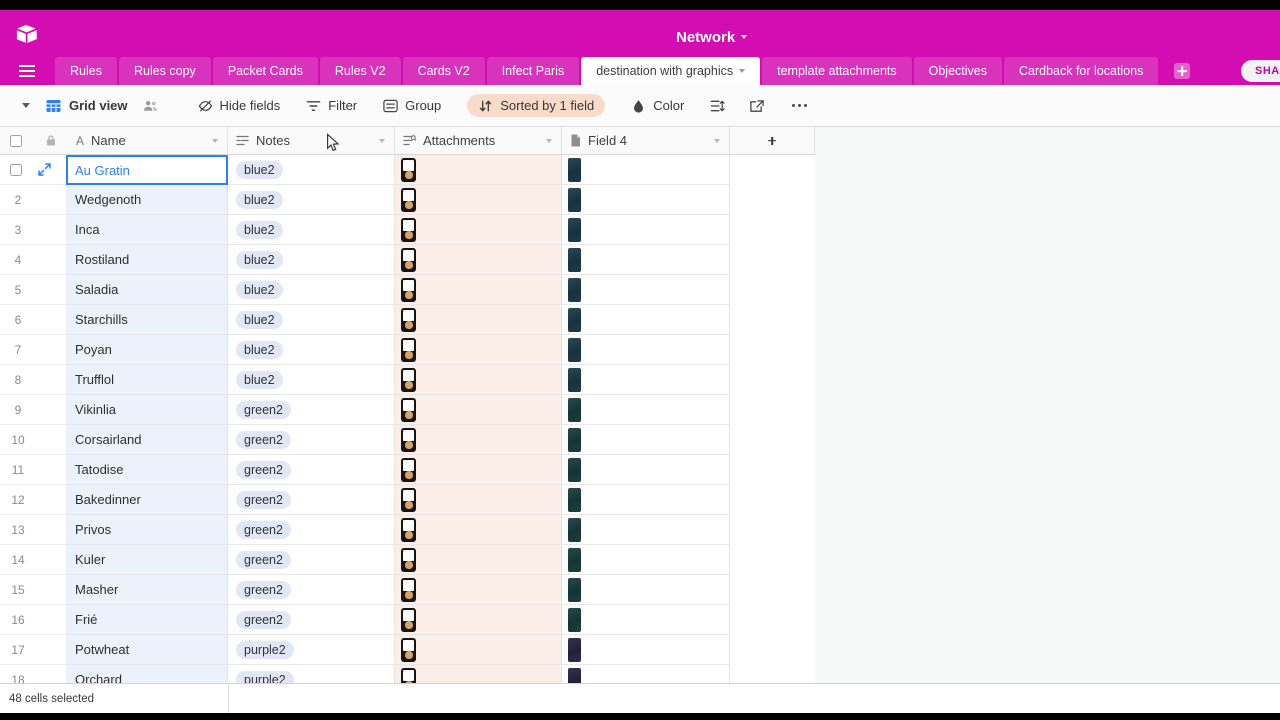 This screenshot has height=720, width=1280. I want to click on cell-name: Au Gratin, so click(147, 170).